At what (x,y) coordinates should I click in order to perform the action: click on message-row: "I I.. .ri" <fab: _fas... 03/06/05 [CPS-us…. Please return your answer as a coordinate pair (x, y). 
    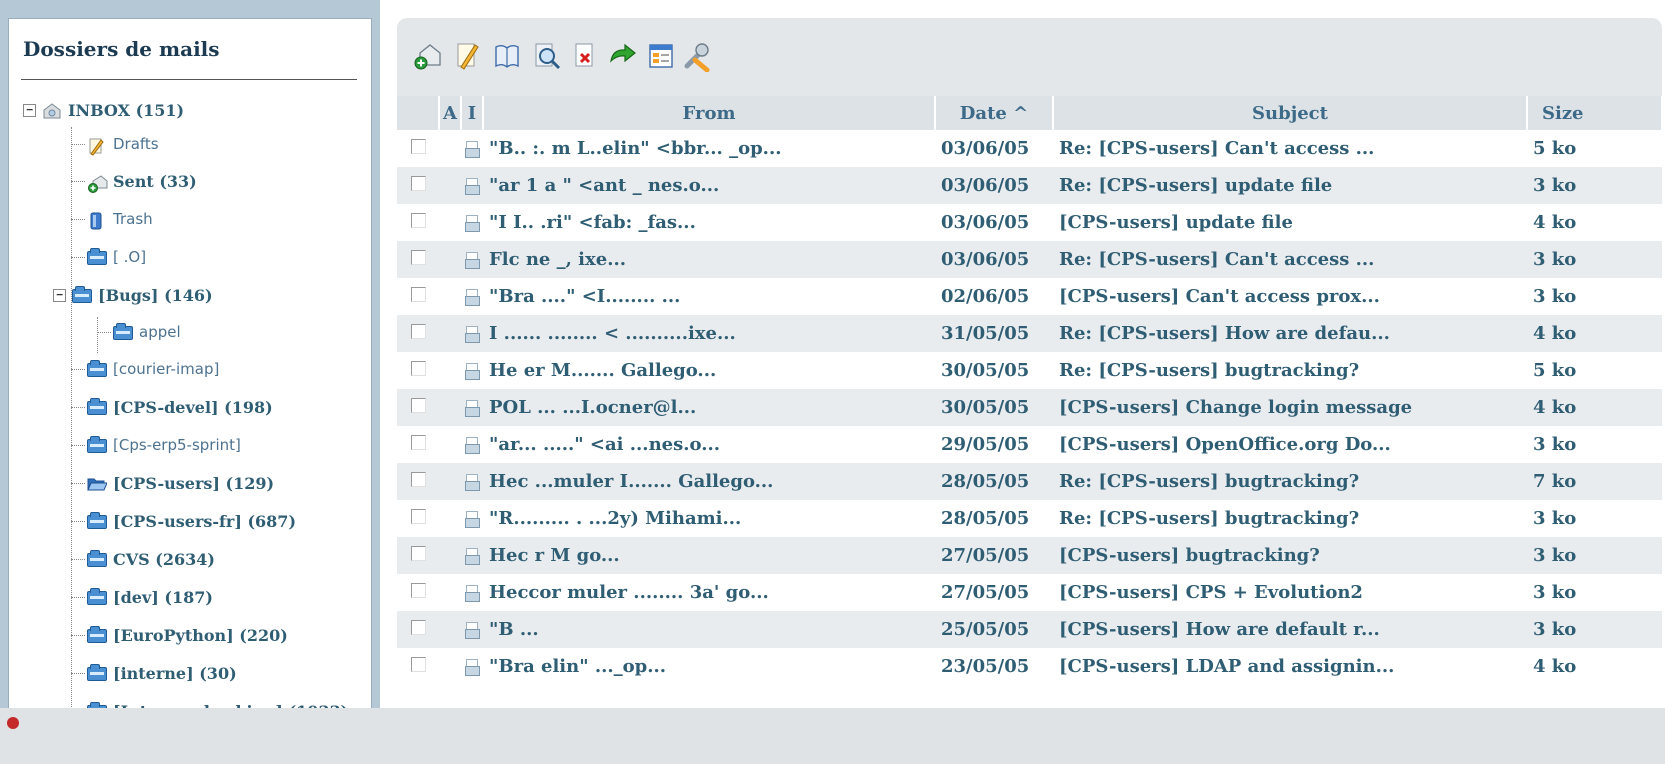
    Looking at the image, I should click on (1029, 222).